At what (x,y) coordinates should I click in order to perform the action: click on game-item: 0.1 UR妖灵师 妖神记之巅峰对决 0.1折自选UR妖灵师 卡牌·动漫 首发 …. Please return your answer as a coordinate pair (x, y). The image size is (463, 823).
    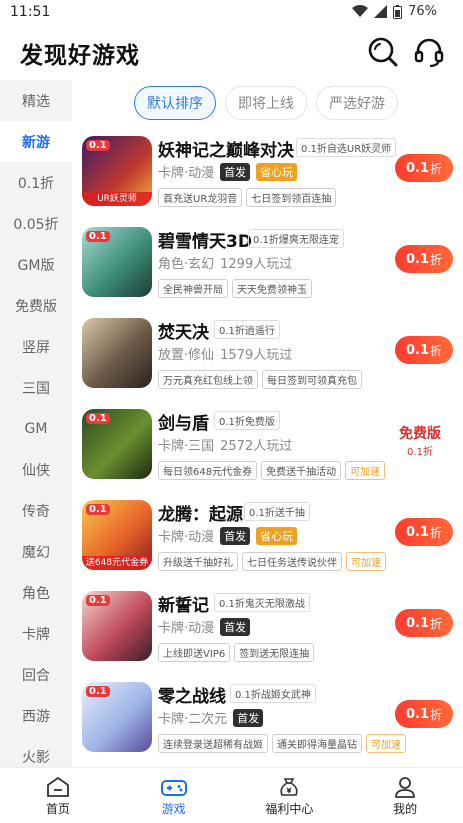
    Looking at the image, I should click on (267, 180).